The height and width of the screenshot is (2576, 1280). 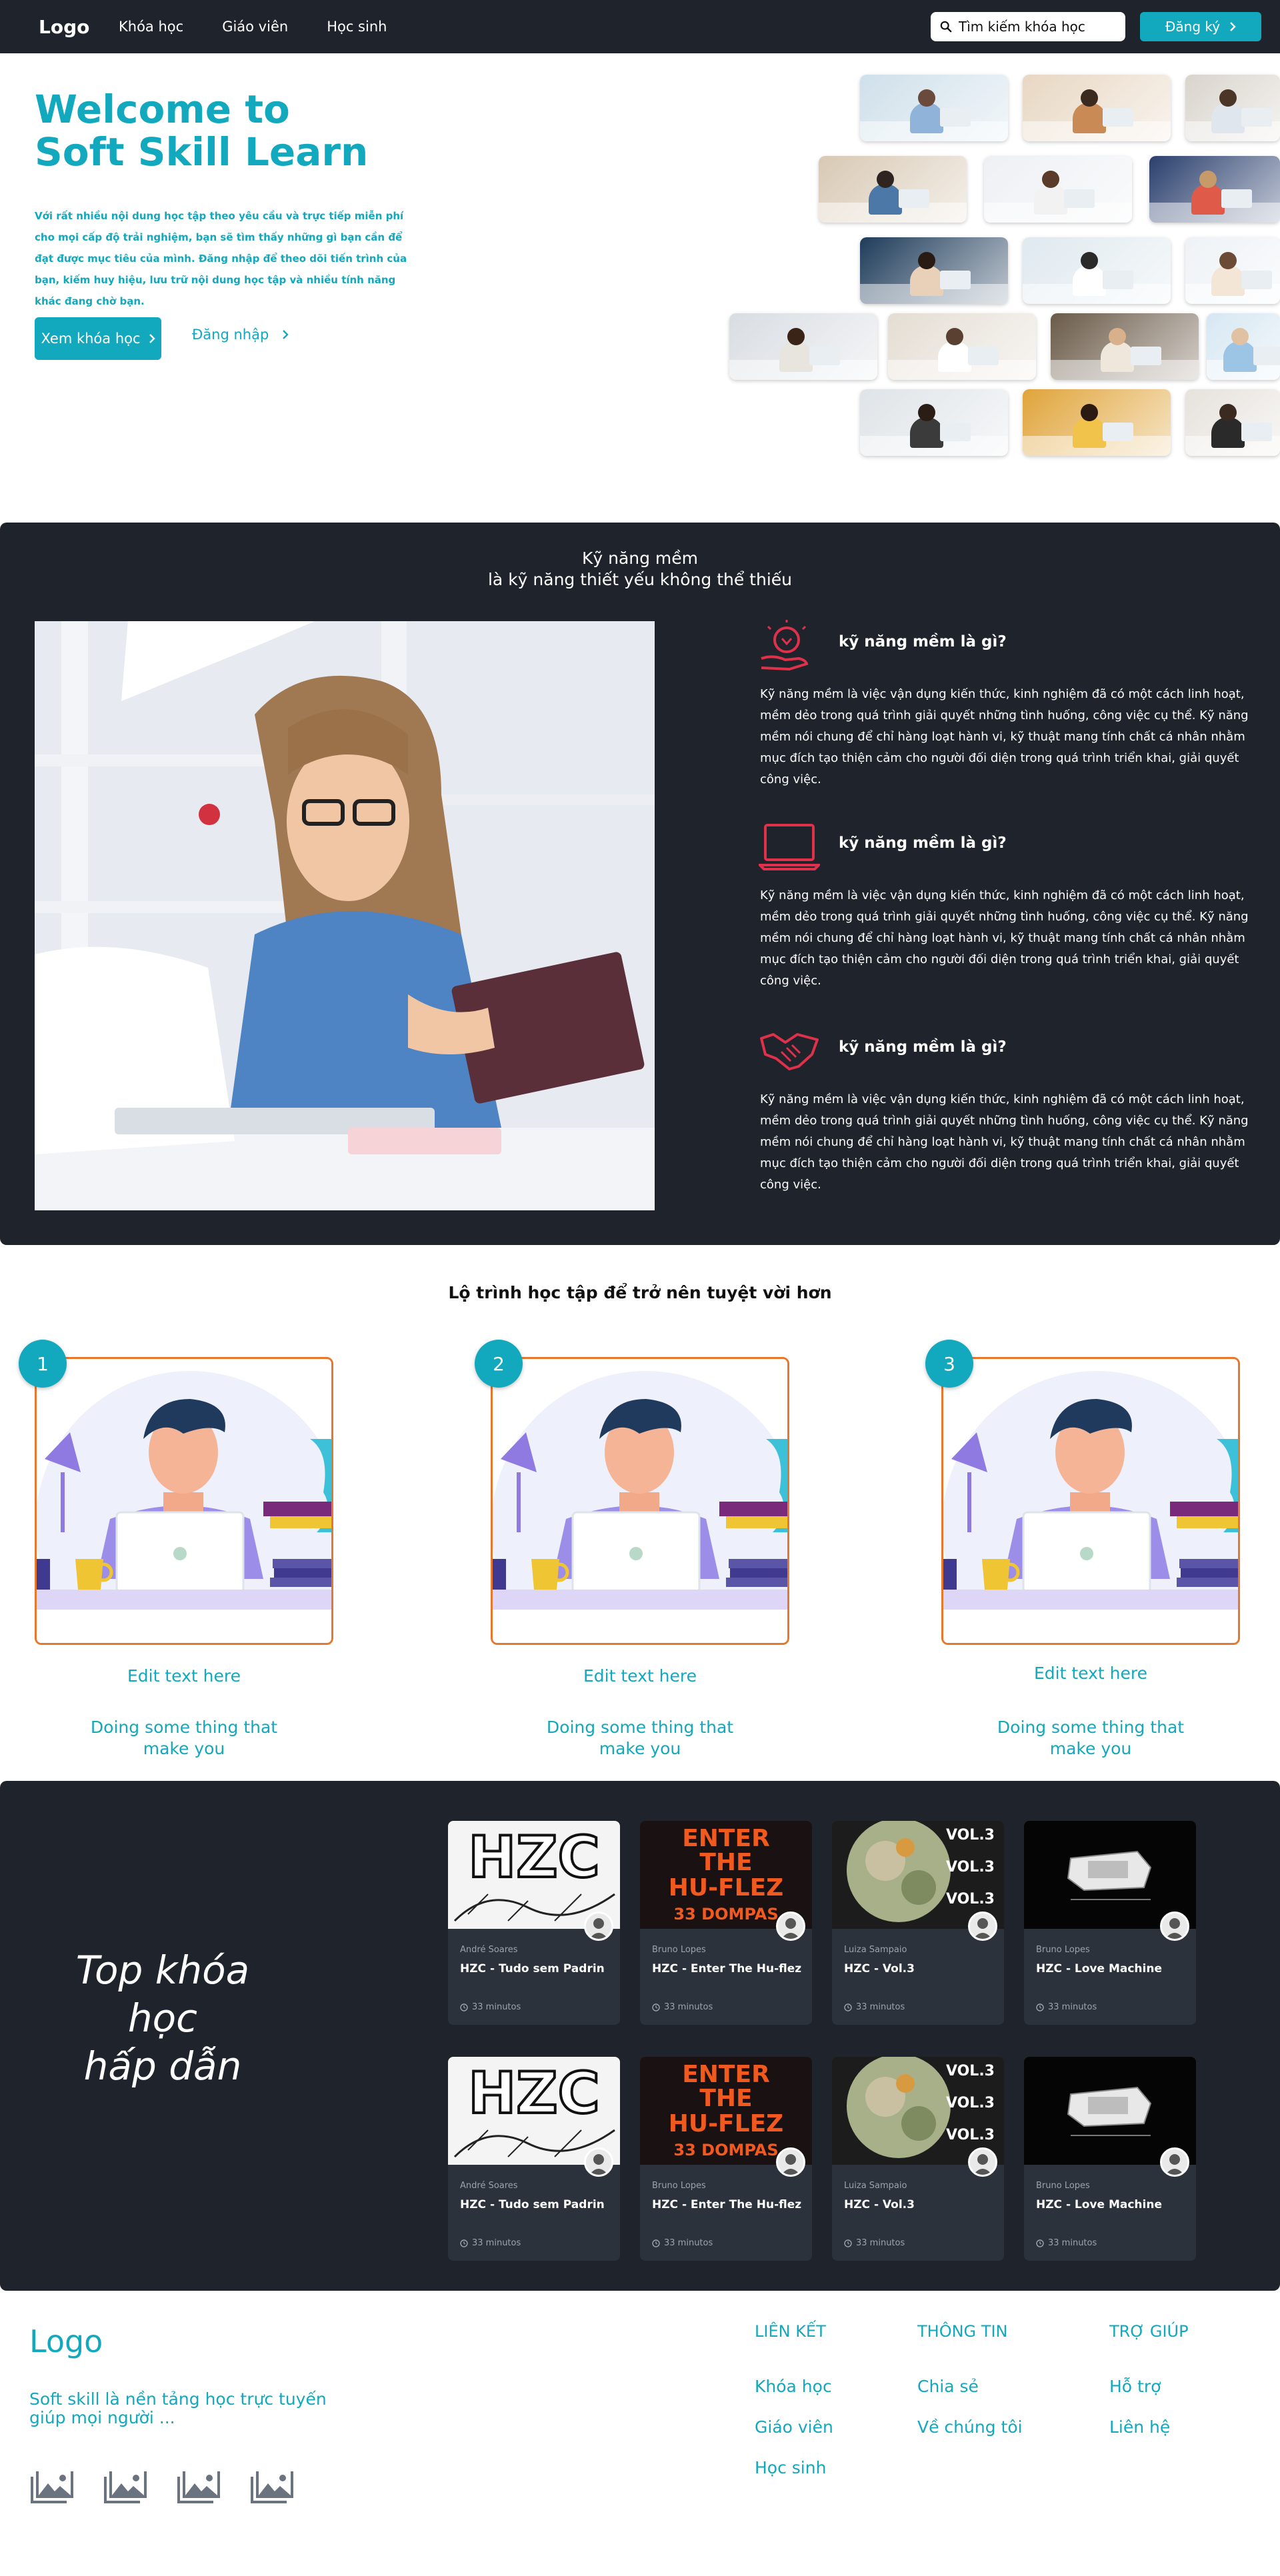 What do you see at coordinates (1149, 2331) in the screenshot?
I see `footer-column-heading: TRỢ GIÚP` at bounding box center [1149, 2331].